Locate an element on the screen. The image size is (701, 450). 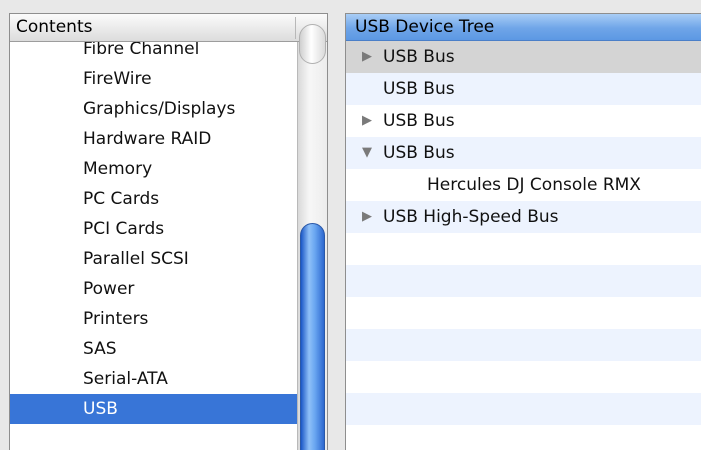
contents-item-label: Printers is located at coordinates (116, 319).